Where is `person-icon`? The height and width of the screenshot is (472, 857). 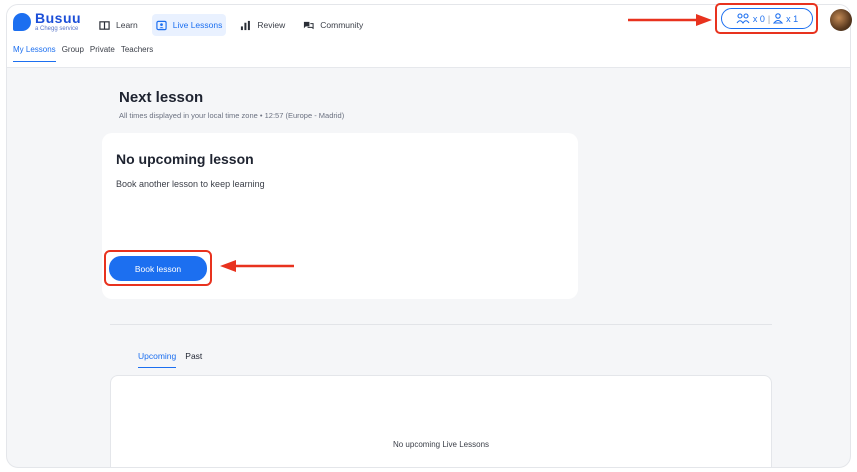 person-icon is located at coordinates (778, 18).